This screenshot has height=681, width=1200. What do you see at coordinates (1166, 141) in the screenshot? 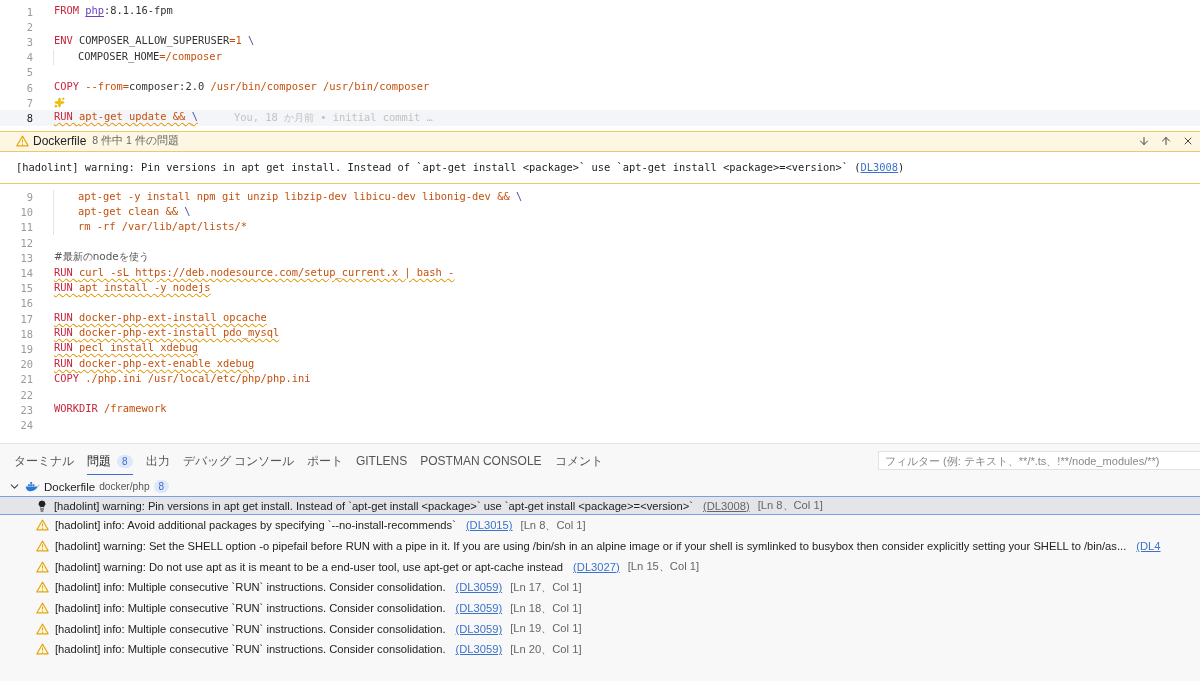
I see `previous-problem-button` at bounding box center [1166, 141].